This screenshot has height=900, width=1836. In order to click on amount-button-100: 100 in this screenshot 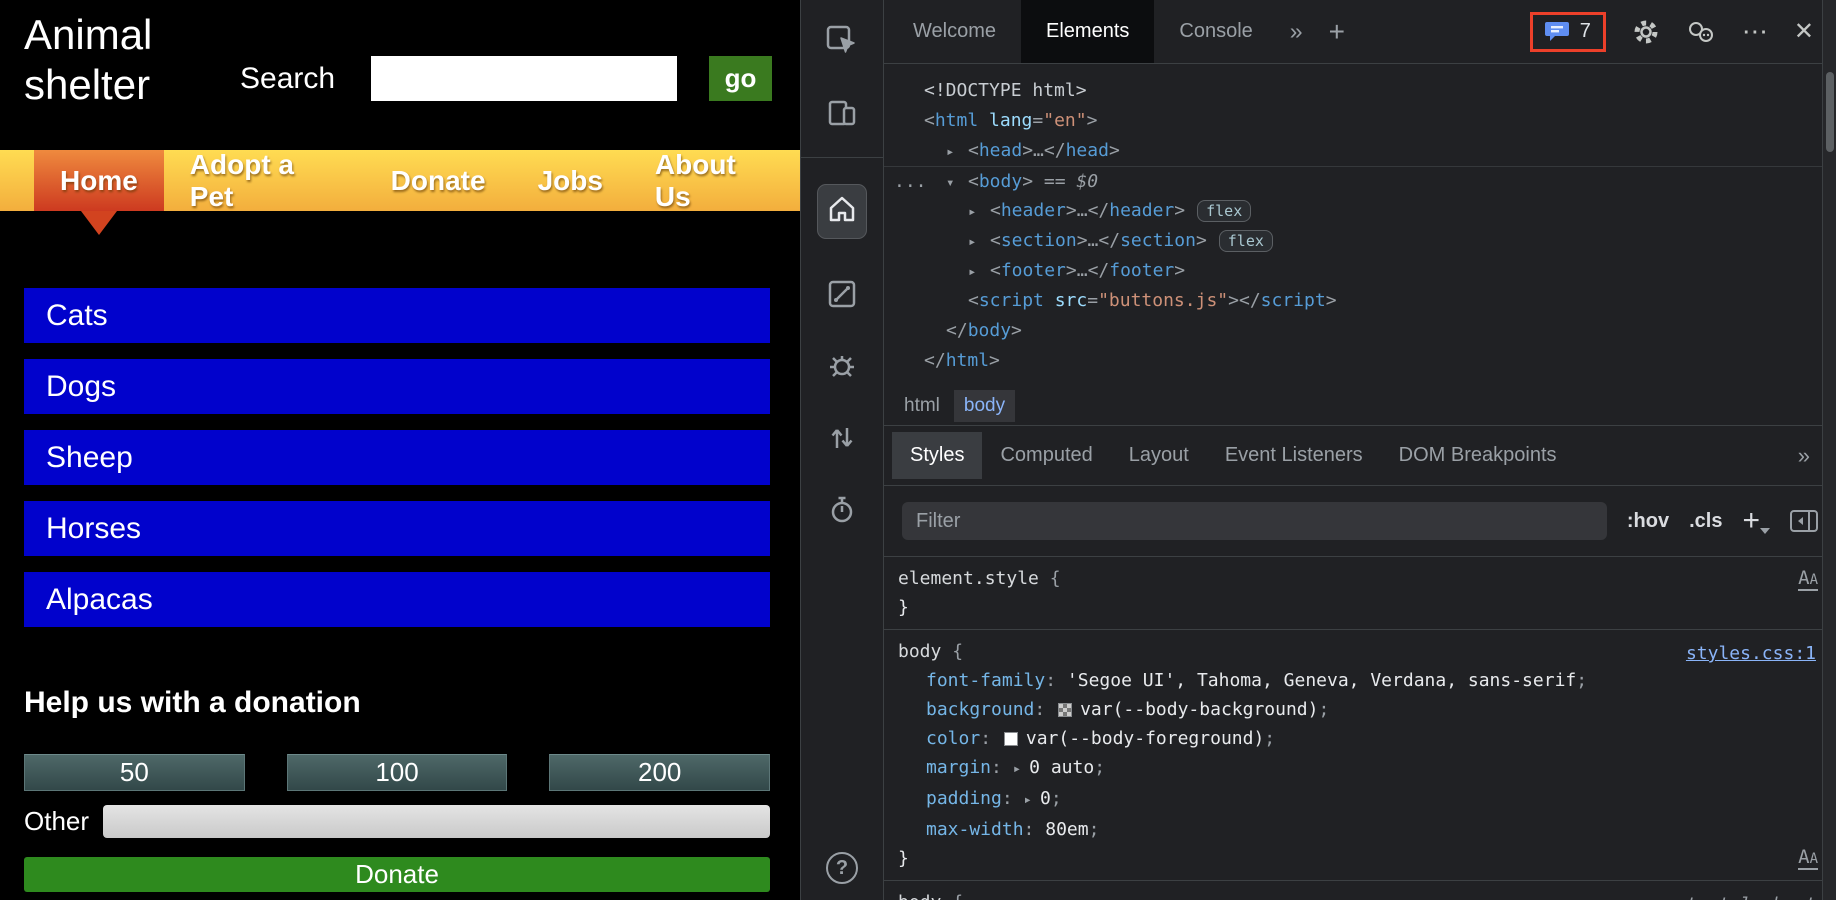, I will do `click(397, 772)`.